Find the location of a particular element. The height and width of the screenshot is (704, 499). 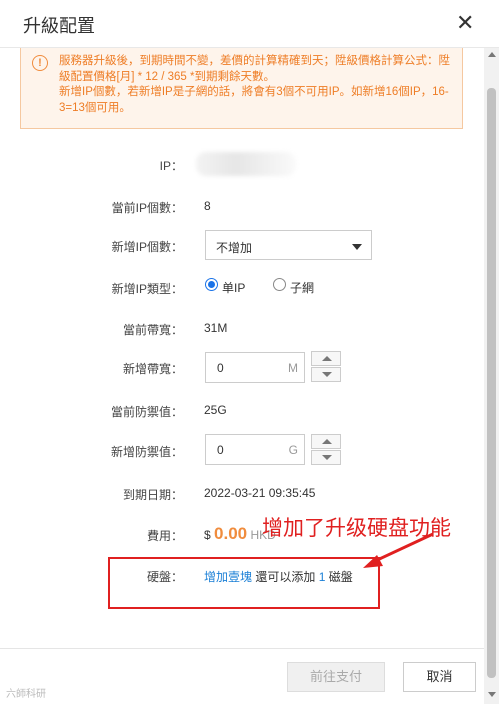

cancel-button: 取消 is located at coordinates (439, 677).